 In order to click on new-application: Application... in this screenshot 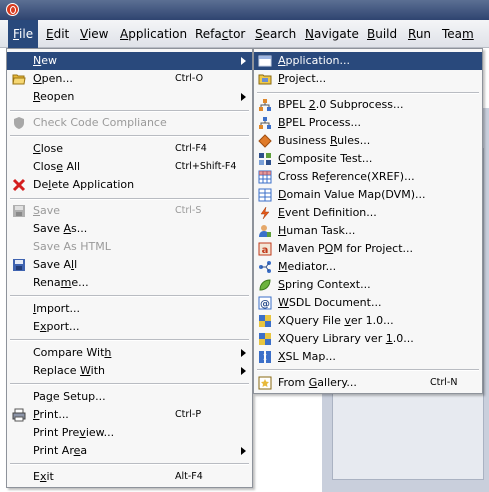, I will do `click(368, 61)`.